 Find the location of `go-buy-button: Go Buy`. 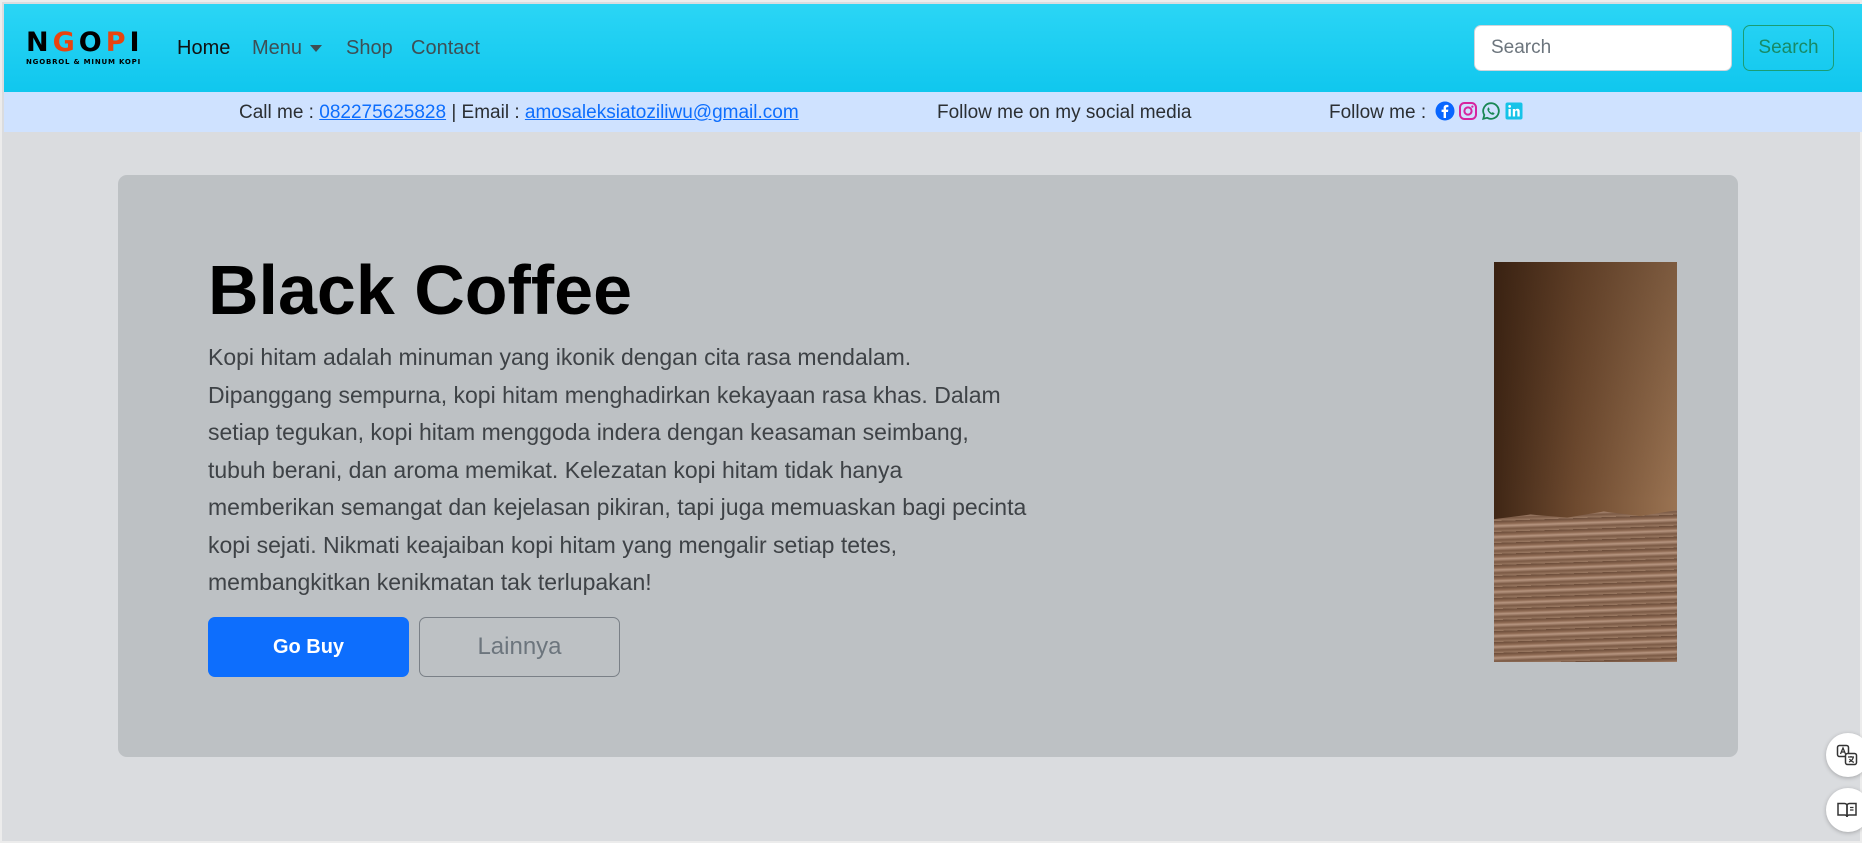

go-buy-button: Go Buy is located at coordinates (308, 647).